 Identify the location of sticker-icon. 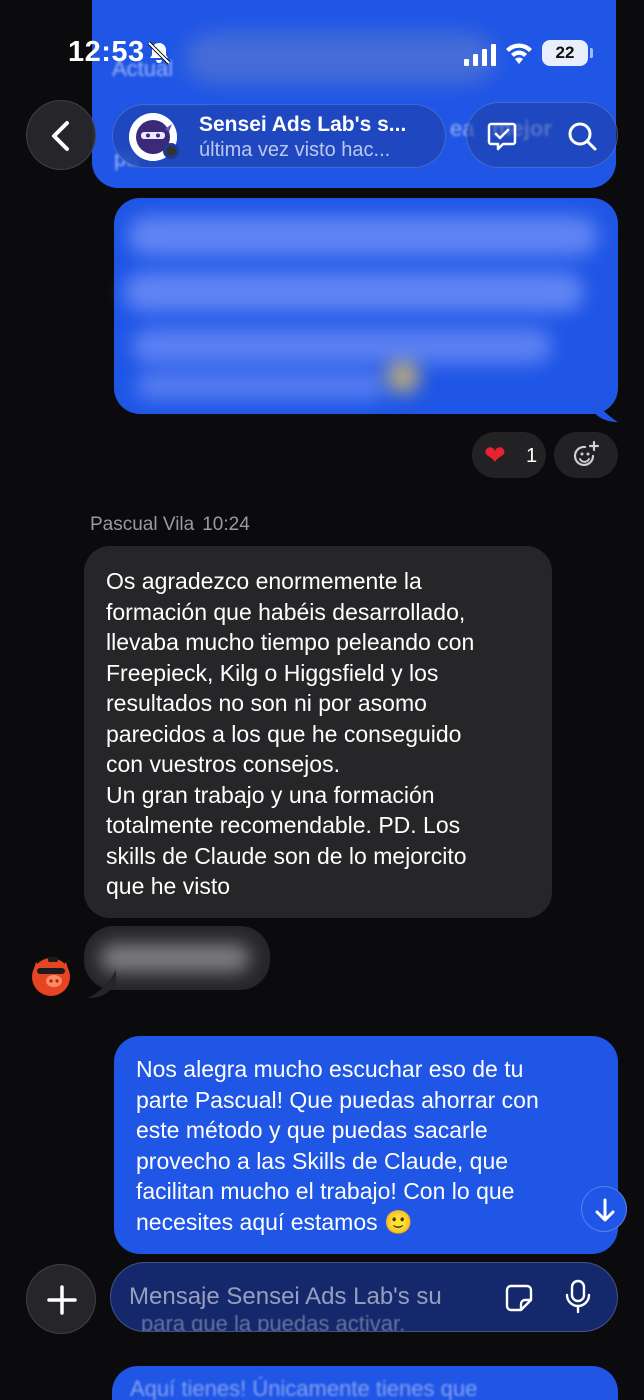
(519, 1298).